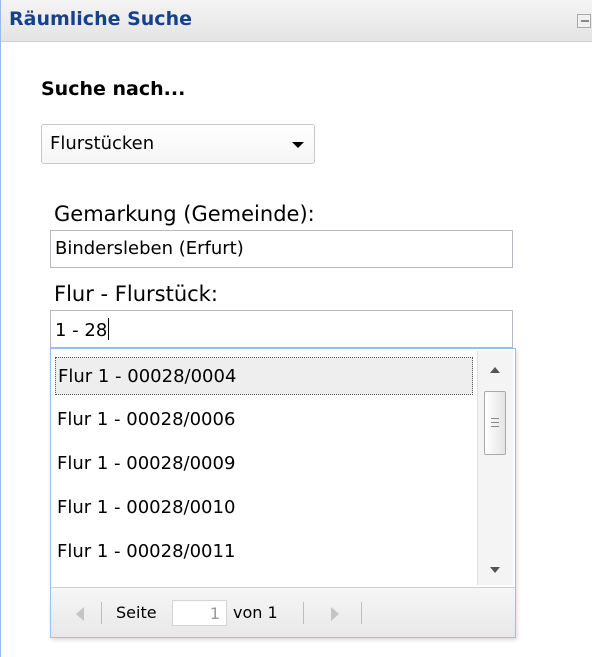  What do you see at coordinates (109, 329) in the screenshot?
I see `text-caret` at bounding box center [109, 329].